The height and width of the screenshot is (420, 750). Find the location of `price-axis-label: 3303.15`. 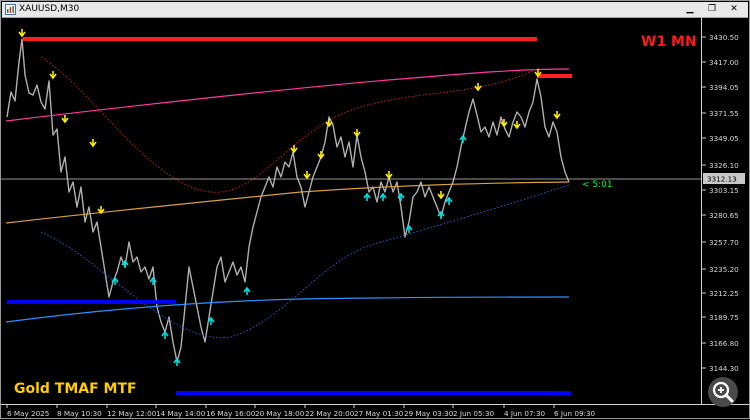

price-axis-label: 3303.15 is located at coordinates (724, 190).